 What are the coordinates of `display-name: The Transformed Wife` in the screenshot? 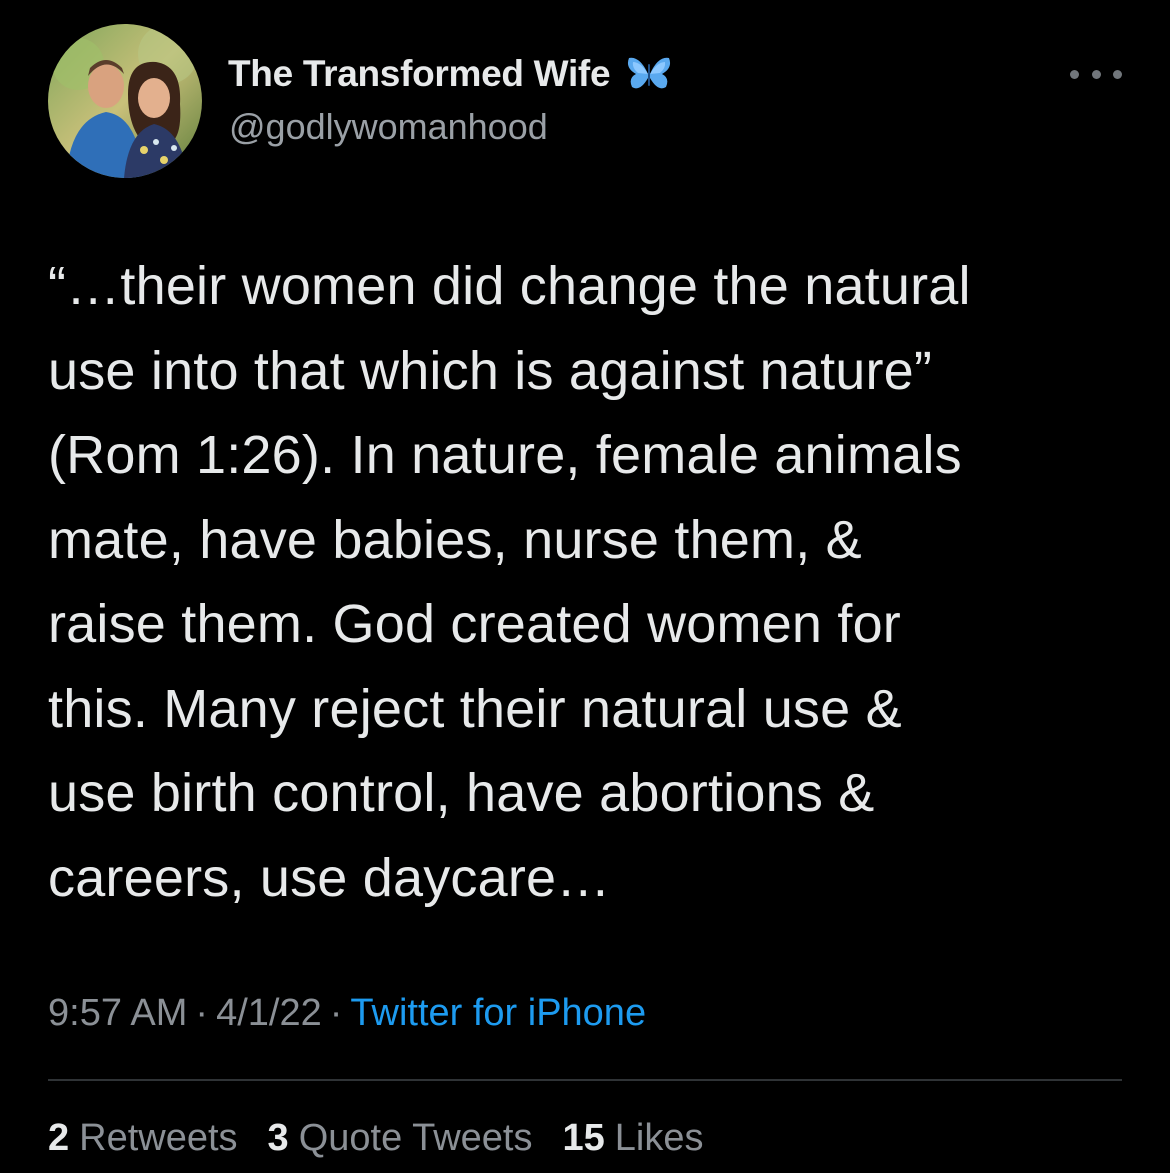 It's located at (419, 74).